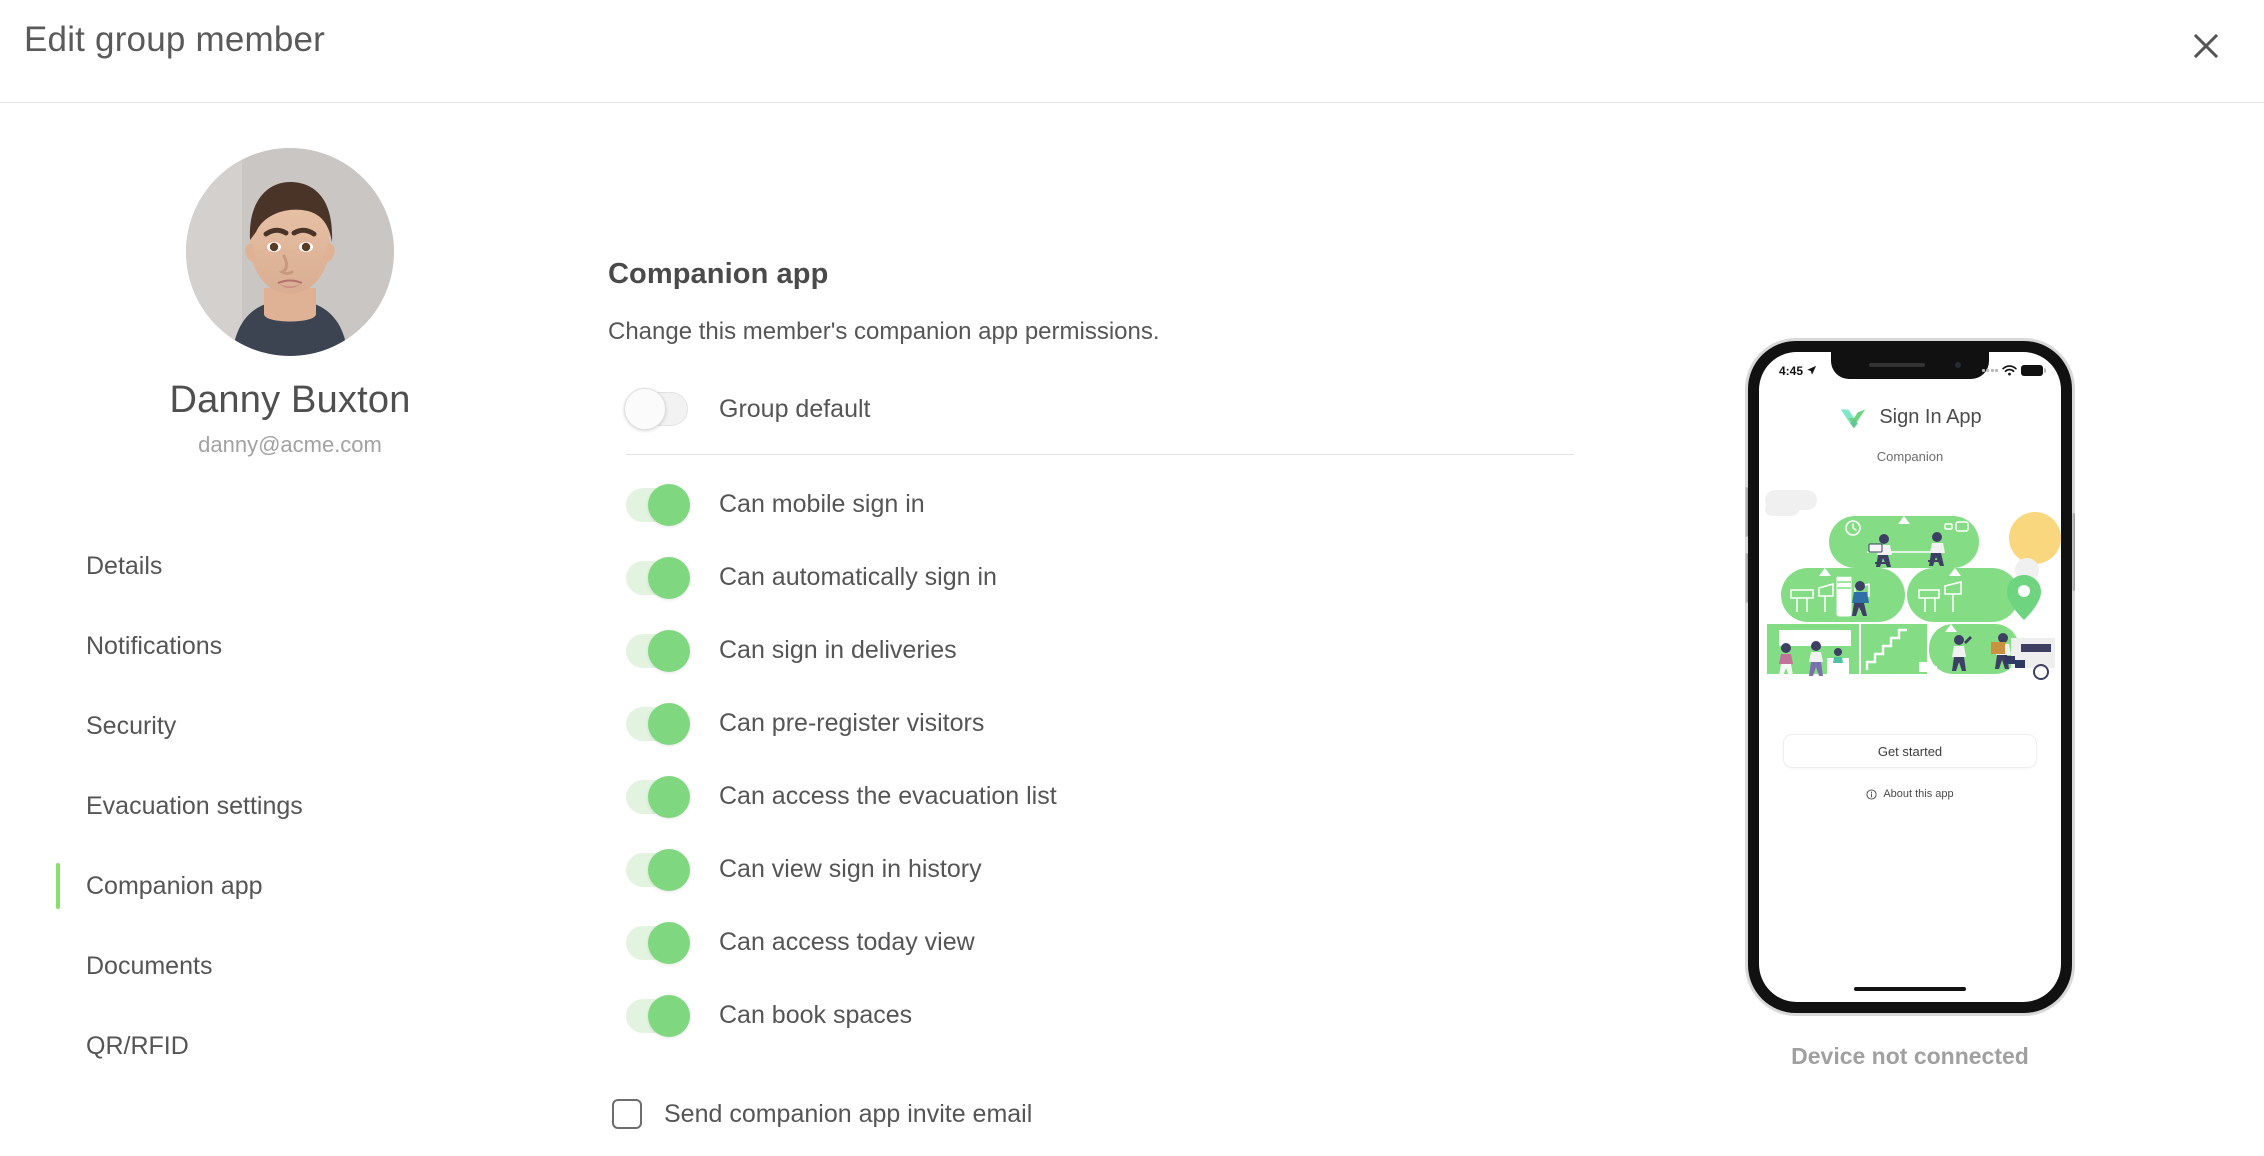 This screenshot has height=1156, width=2264. What do you see at coordinates (1100, 454) in the screenshot?
I see `divider` at bounding box center [1100, 454].